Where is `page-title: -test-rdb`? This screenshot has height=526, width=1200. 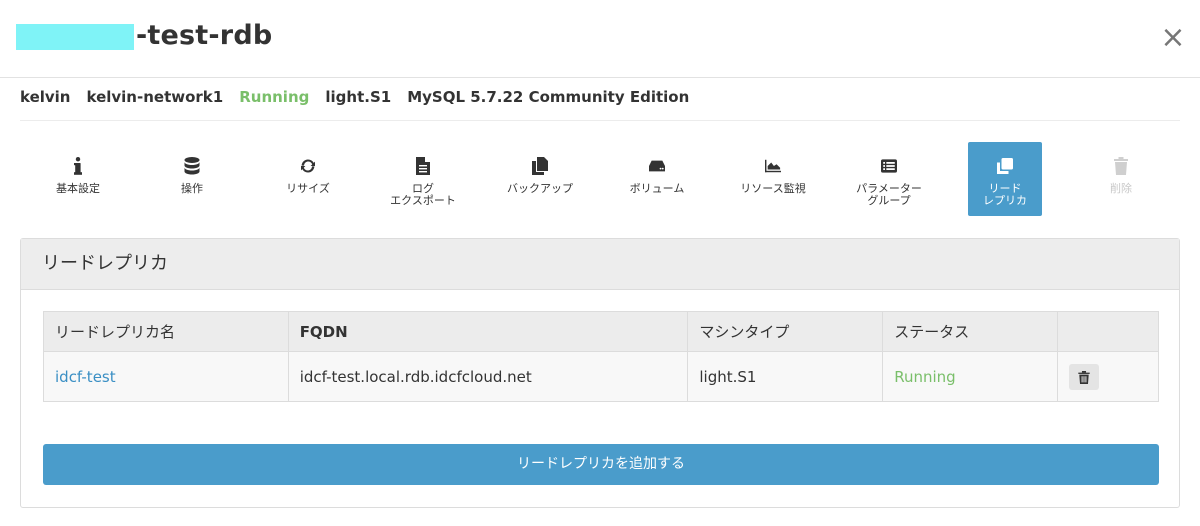 page-title: -test-rdb is located at coordinates (204, 35).